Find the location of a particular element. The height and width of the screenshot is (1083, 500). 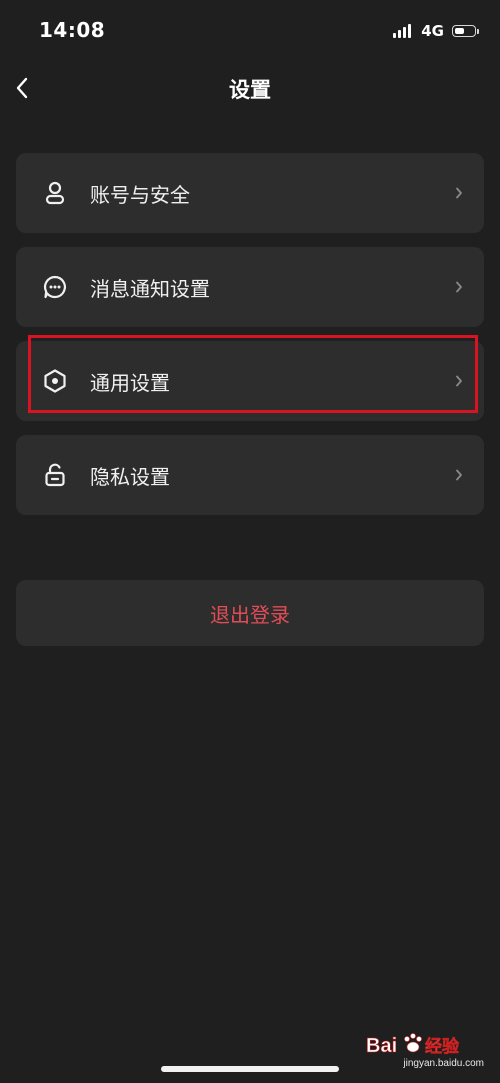

settings-item-label: 隐私设置 is located at coordinates (130, 476).